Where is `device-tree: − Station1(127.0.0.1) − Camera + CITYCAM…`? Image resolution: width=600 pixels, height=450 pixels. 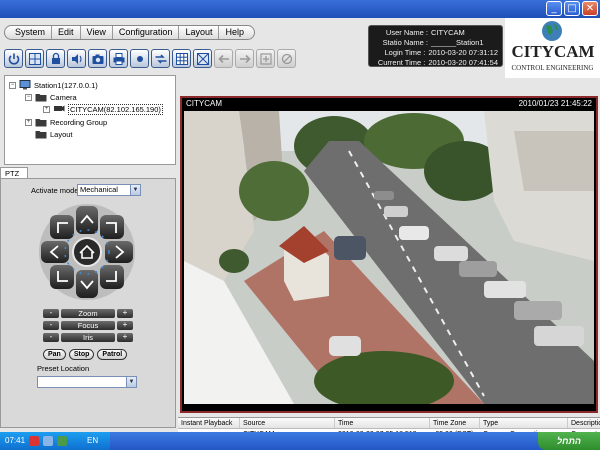
device-tree: − Station1(127.0.0.1) − Camera + CITYCAM… is located at coordinates (90, 120).